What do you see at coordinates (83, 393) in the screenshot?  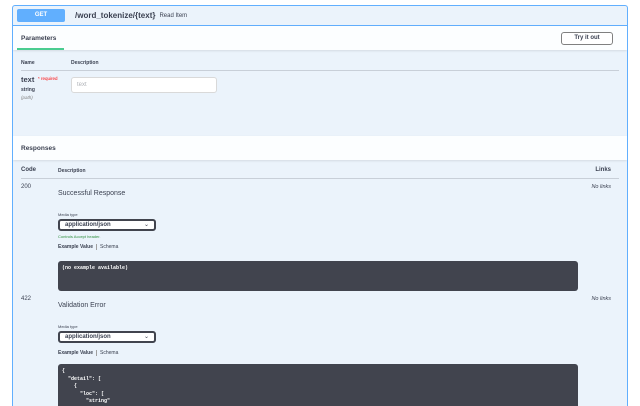 I see `json-line: "loc": [` at bounding box center [83, 393].